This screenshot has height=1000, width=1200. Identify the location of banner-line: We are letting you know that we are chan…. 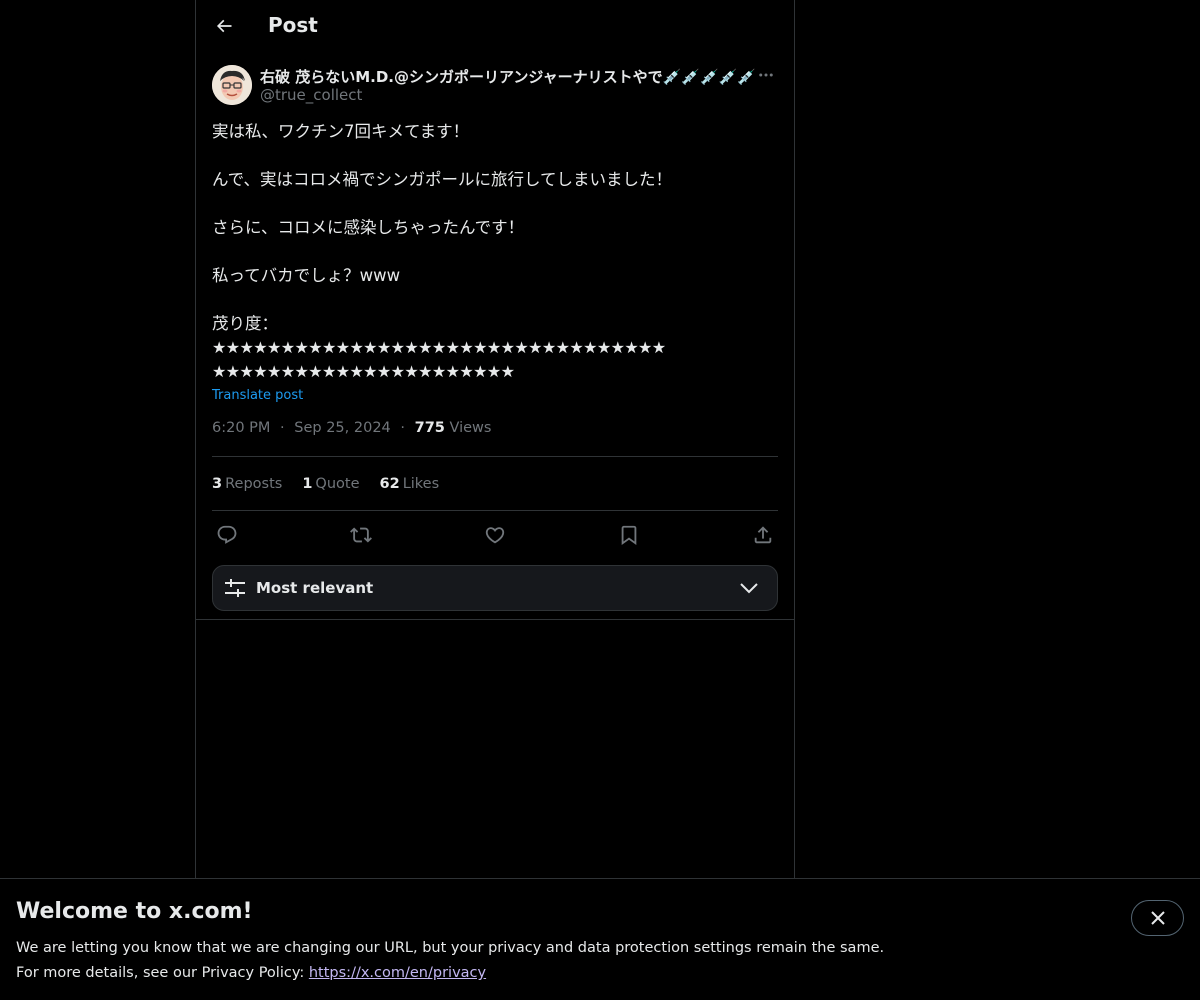
(450, 948).